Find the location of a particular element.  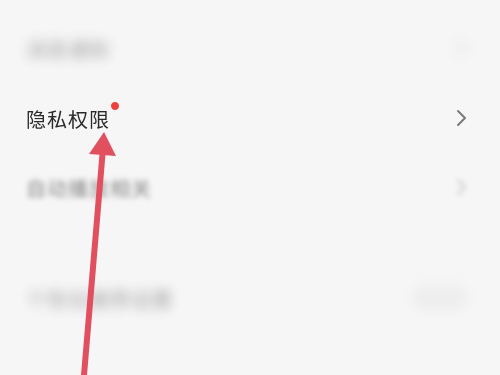

settings-item-label: 隐私权限 is located at coordinates (72, 117).